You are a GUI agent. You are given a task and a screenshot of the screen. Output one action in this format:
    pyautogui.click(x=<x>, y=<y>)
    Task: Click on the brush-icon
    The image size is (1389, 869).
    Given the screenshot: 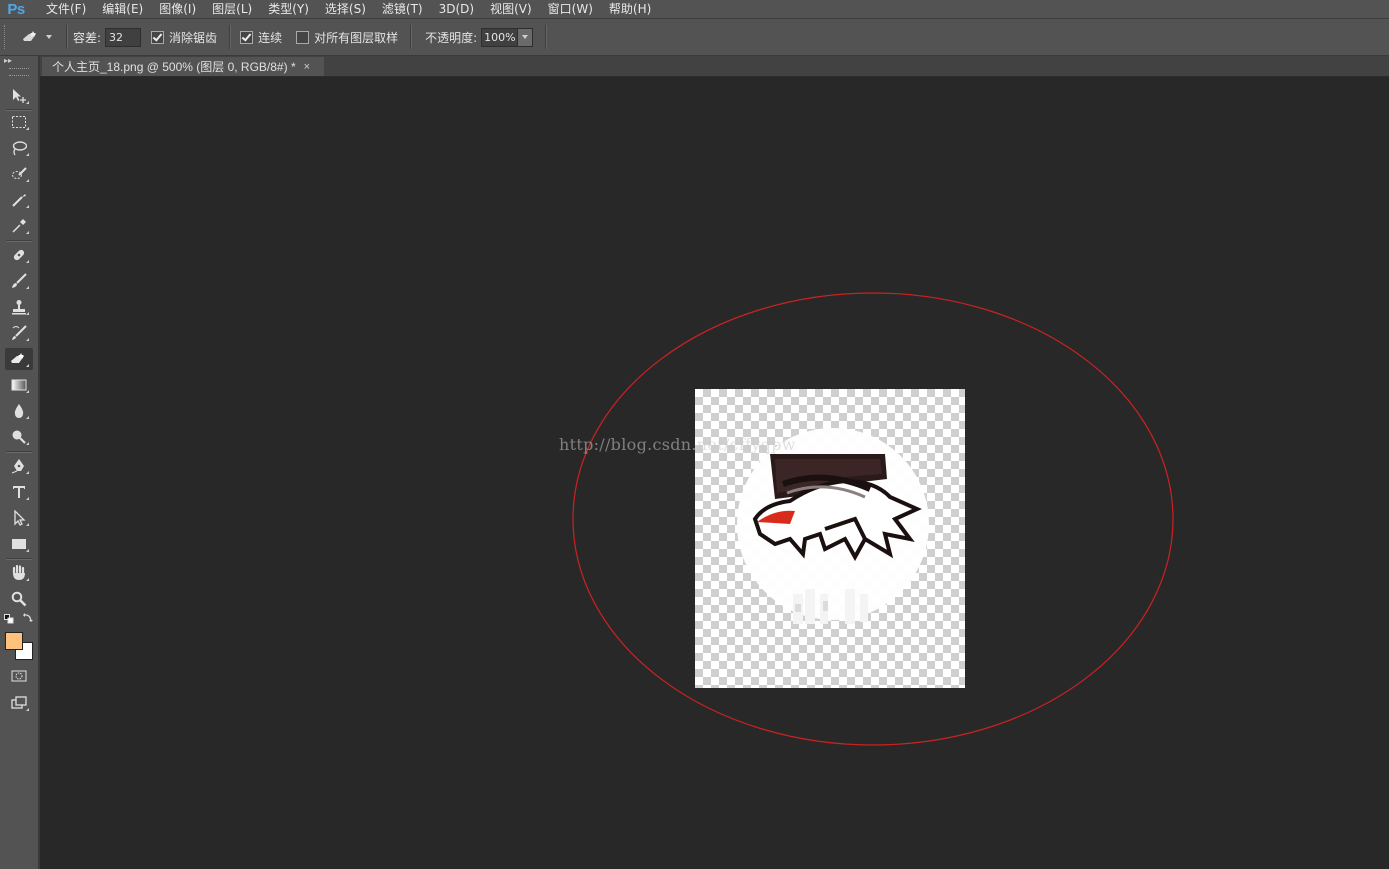 What is the action you would take?
    pyautogui.click(x=19, y=280)
    